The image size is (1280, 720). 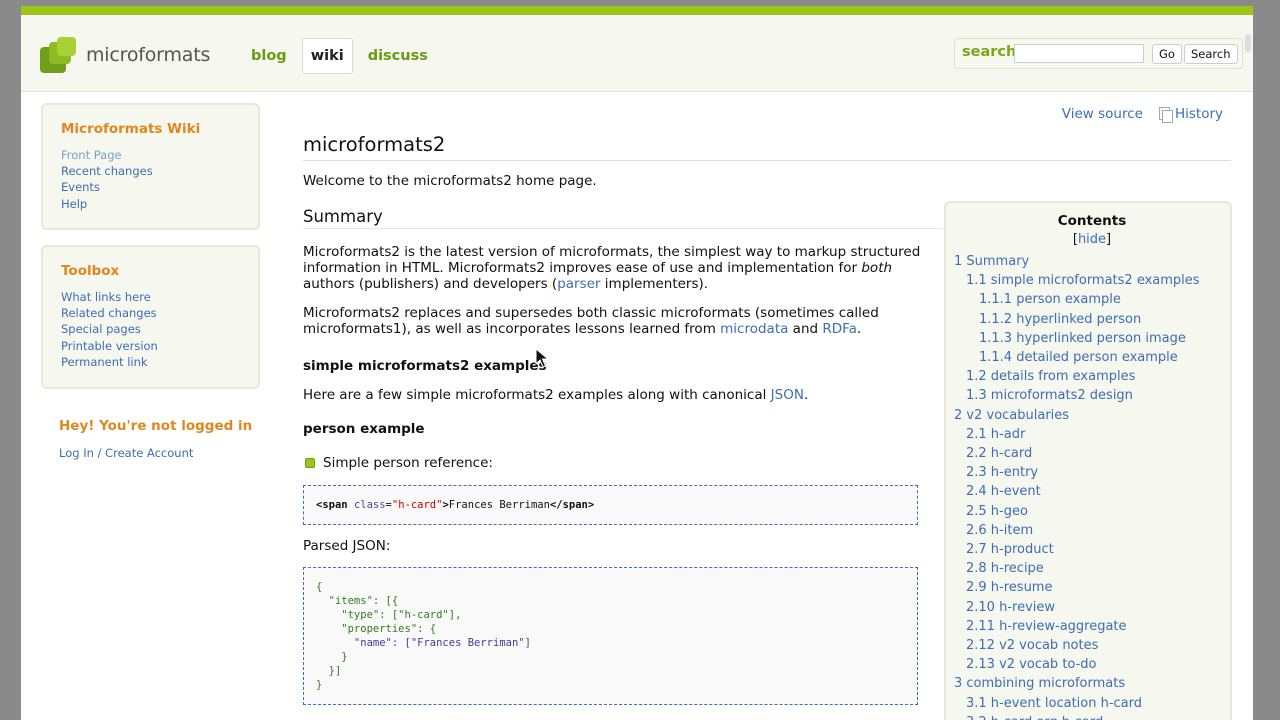 I want to click on summary-heading: Summary, so click(x=623, y=218).